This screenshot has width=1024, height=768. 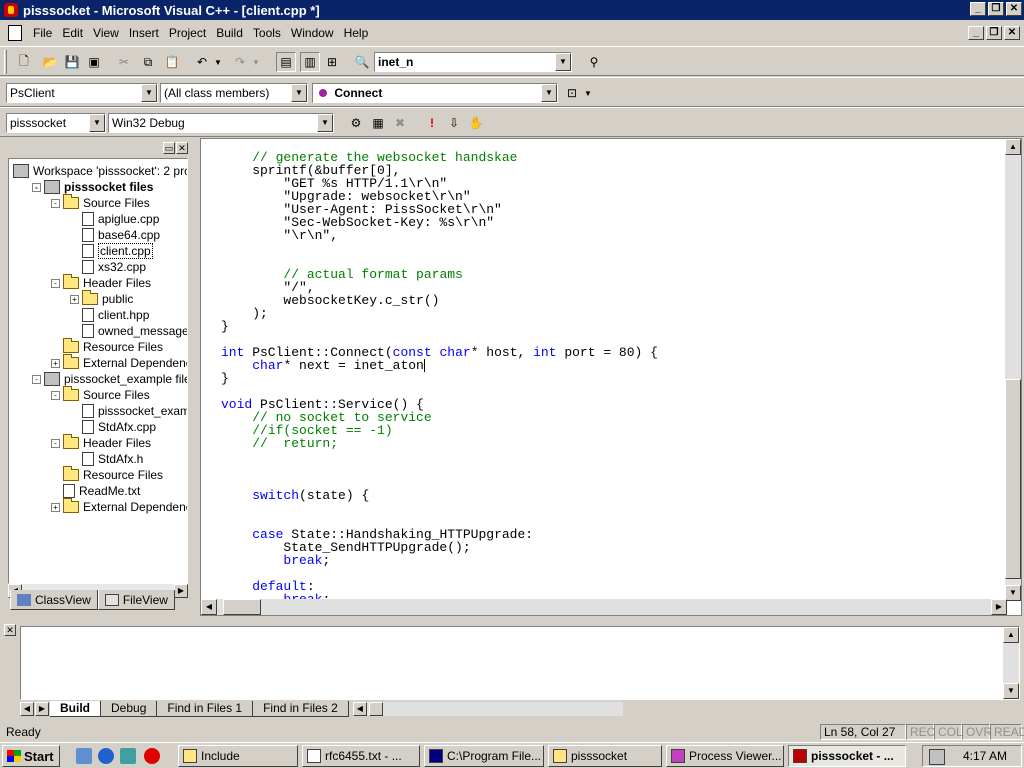 What do you see at coordinates (572, 93) in the screenshot?
I see `wizard-action-icon: ⊡` at bounding box center [572, 93].